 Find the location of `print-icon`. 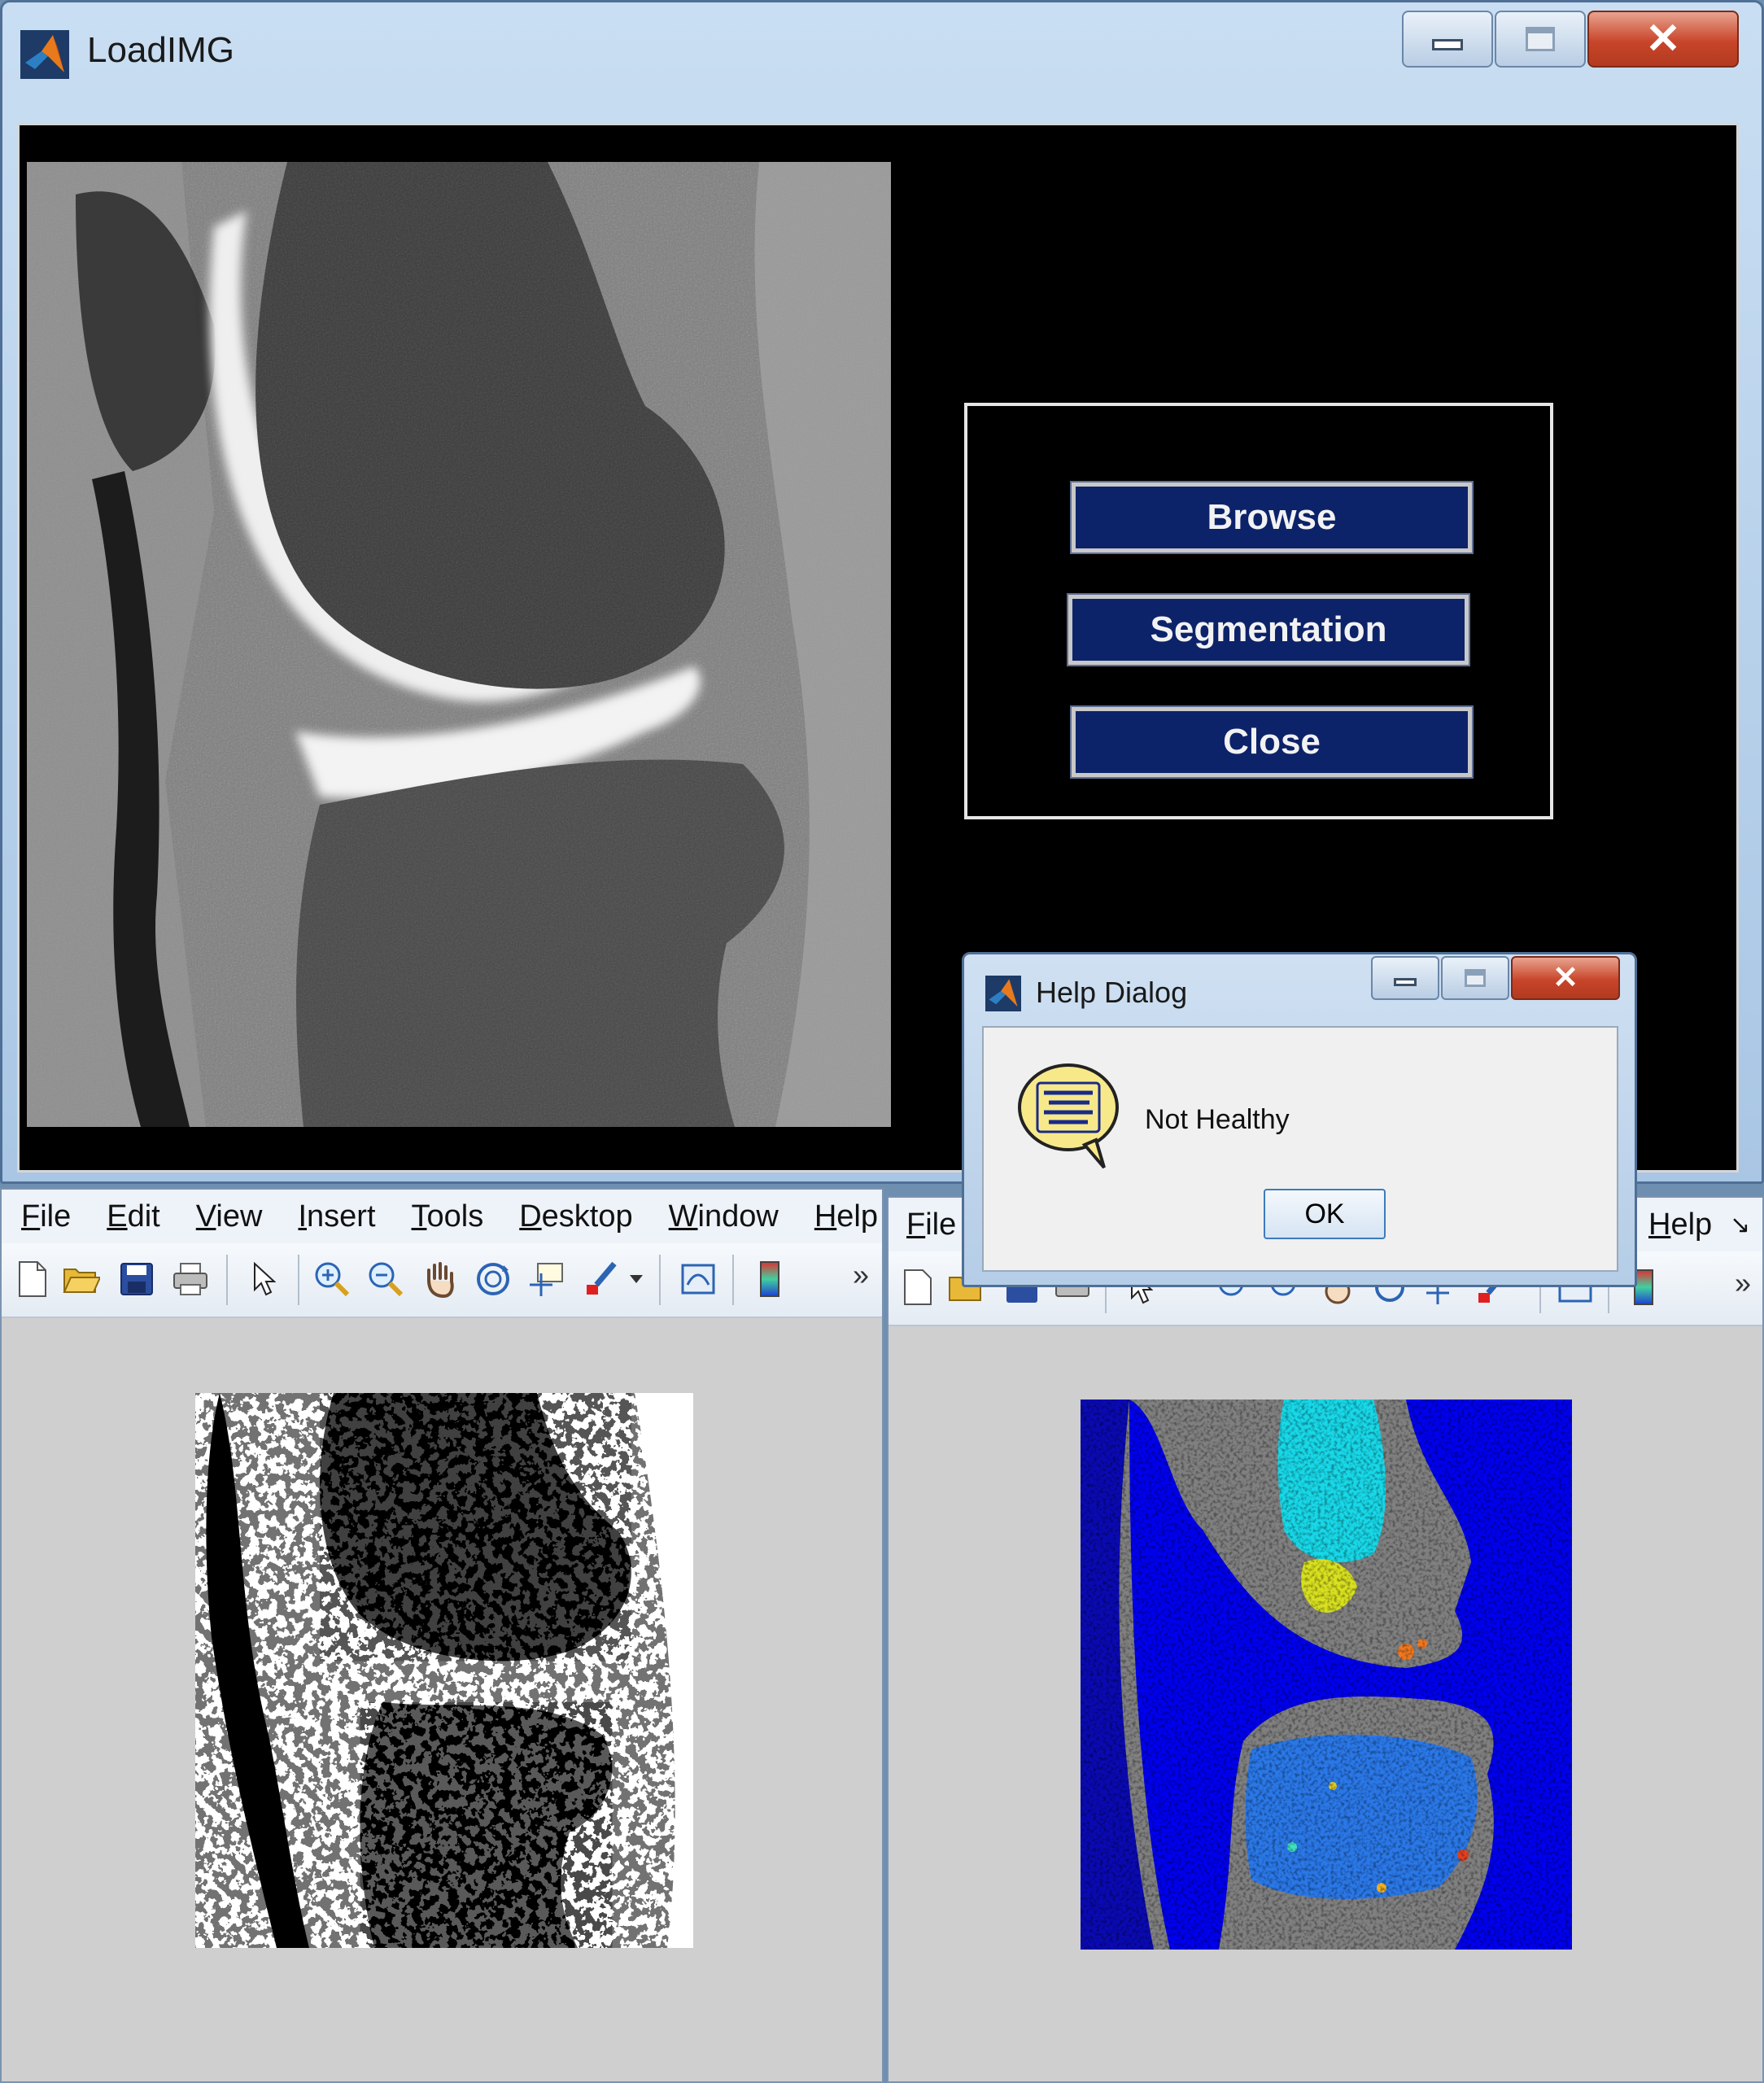

print-icon is located at coordinates (191, 1279).